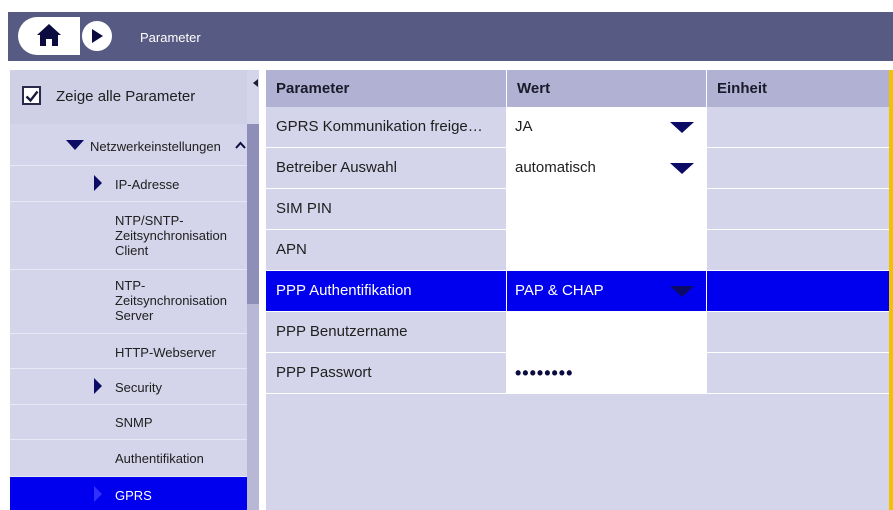 Image resolution: width=893 pixels, height=510 pixels. I want to click on sidebar-scrollbar-thumb, so click(253, 214).